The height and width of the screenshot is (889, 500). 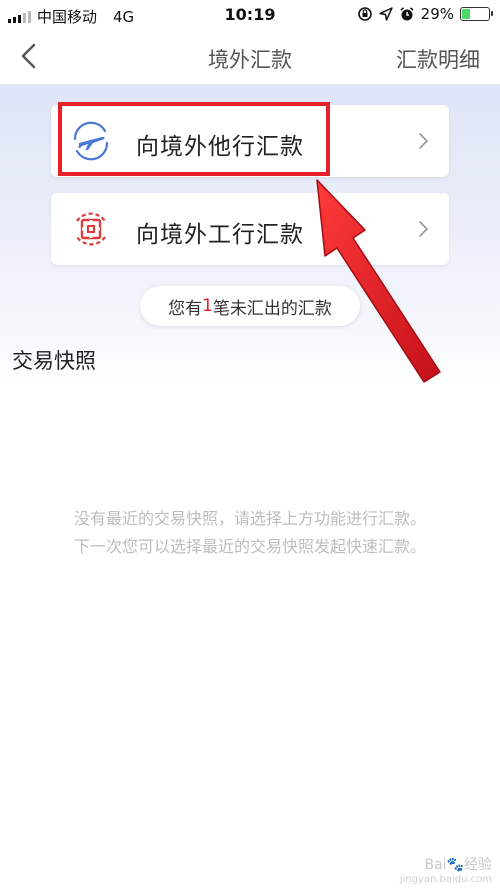 I want to click on section-title: 交易快照, so click(x=54, y=361).